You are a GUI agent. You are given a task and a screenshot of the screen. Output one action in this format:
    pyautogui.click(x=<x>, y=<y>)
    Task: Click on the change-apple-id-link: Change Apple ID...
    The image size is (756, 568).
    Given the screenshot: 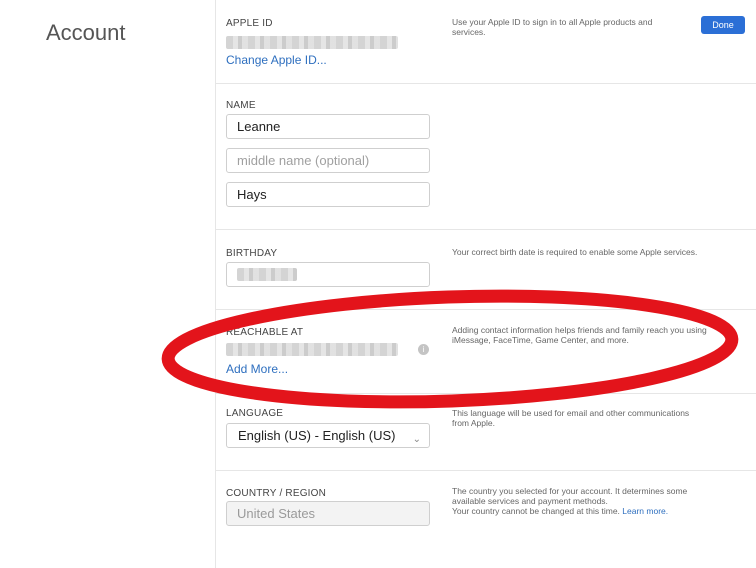 What is the action you would take?
    pyautogui.click(x=276, y=60)
    